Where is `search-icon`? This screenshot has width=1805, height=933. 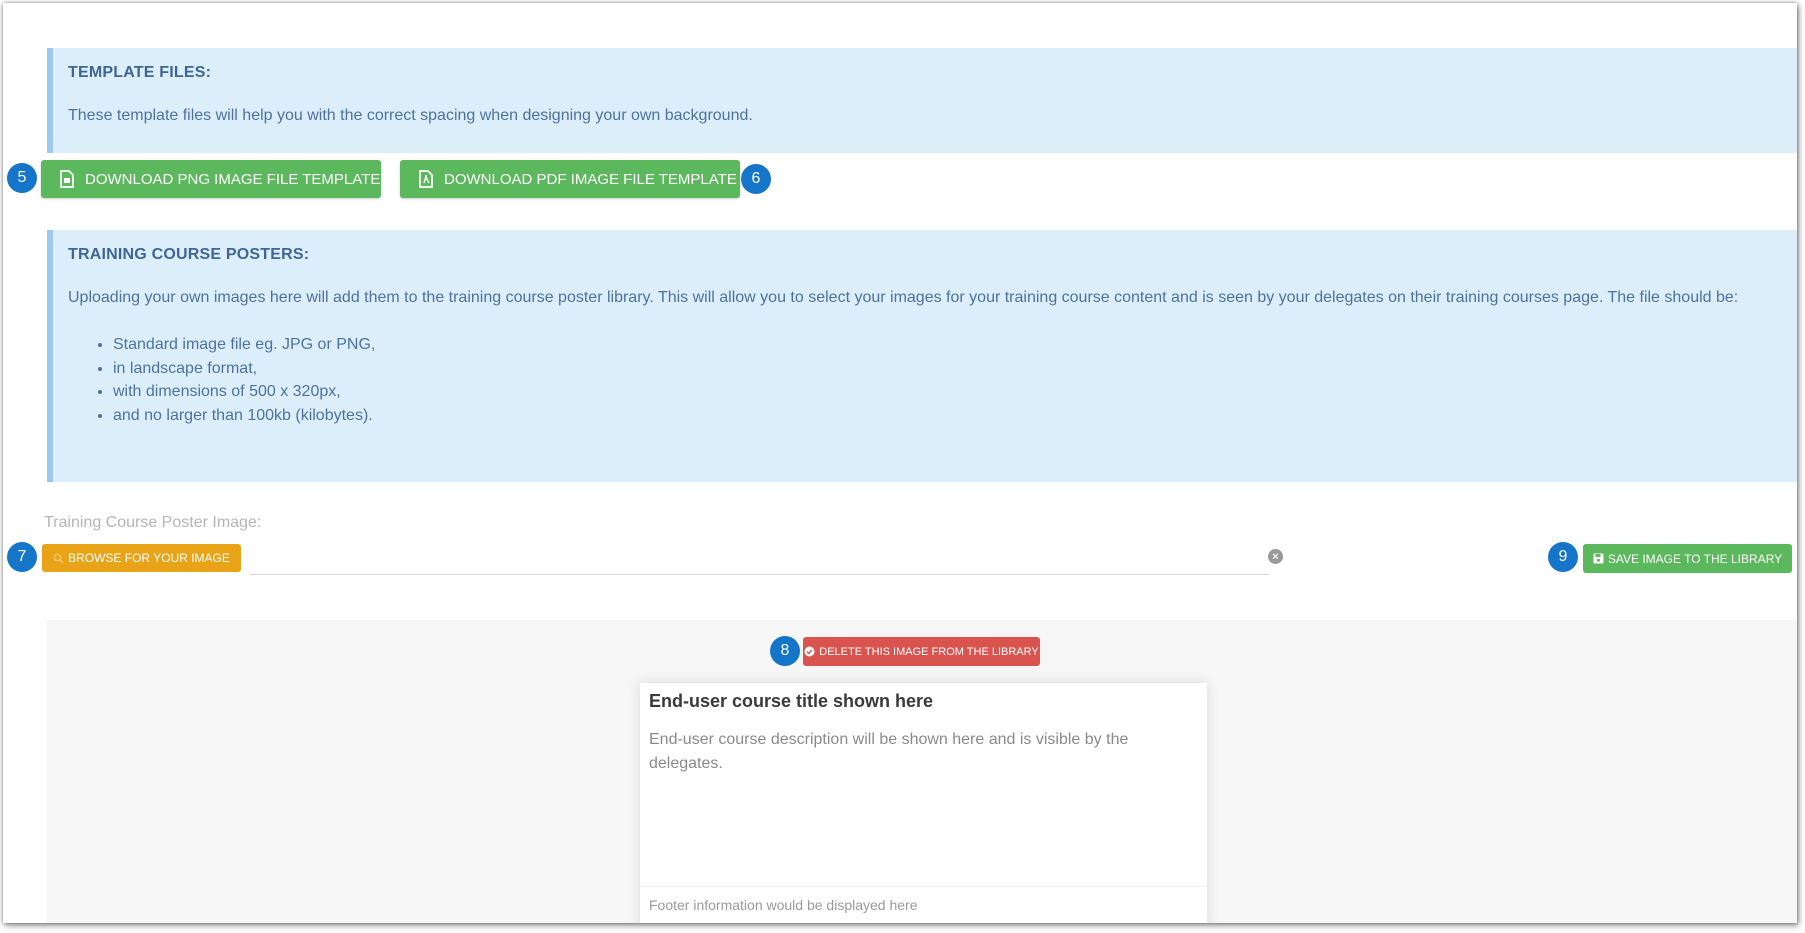 search-icon is located at coordinates (58, 558).